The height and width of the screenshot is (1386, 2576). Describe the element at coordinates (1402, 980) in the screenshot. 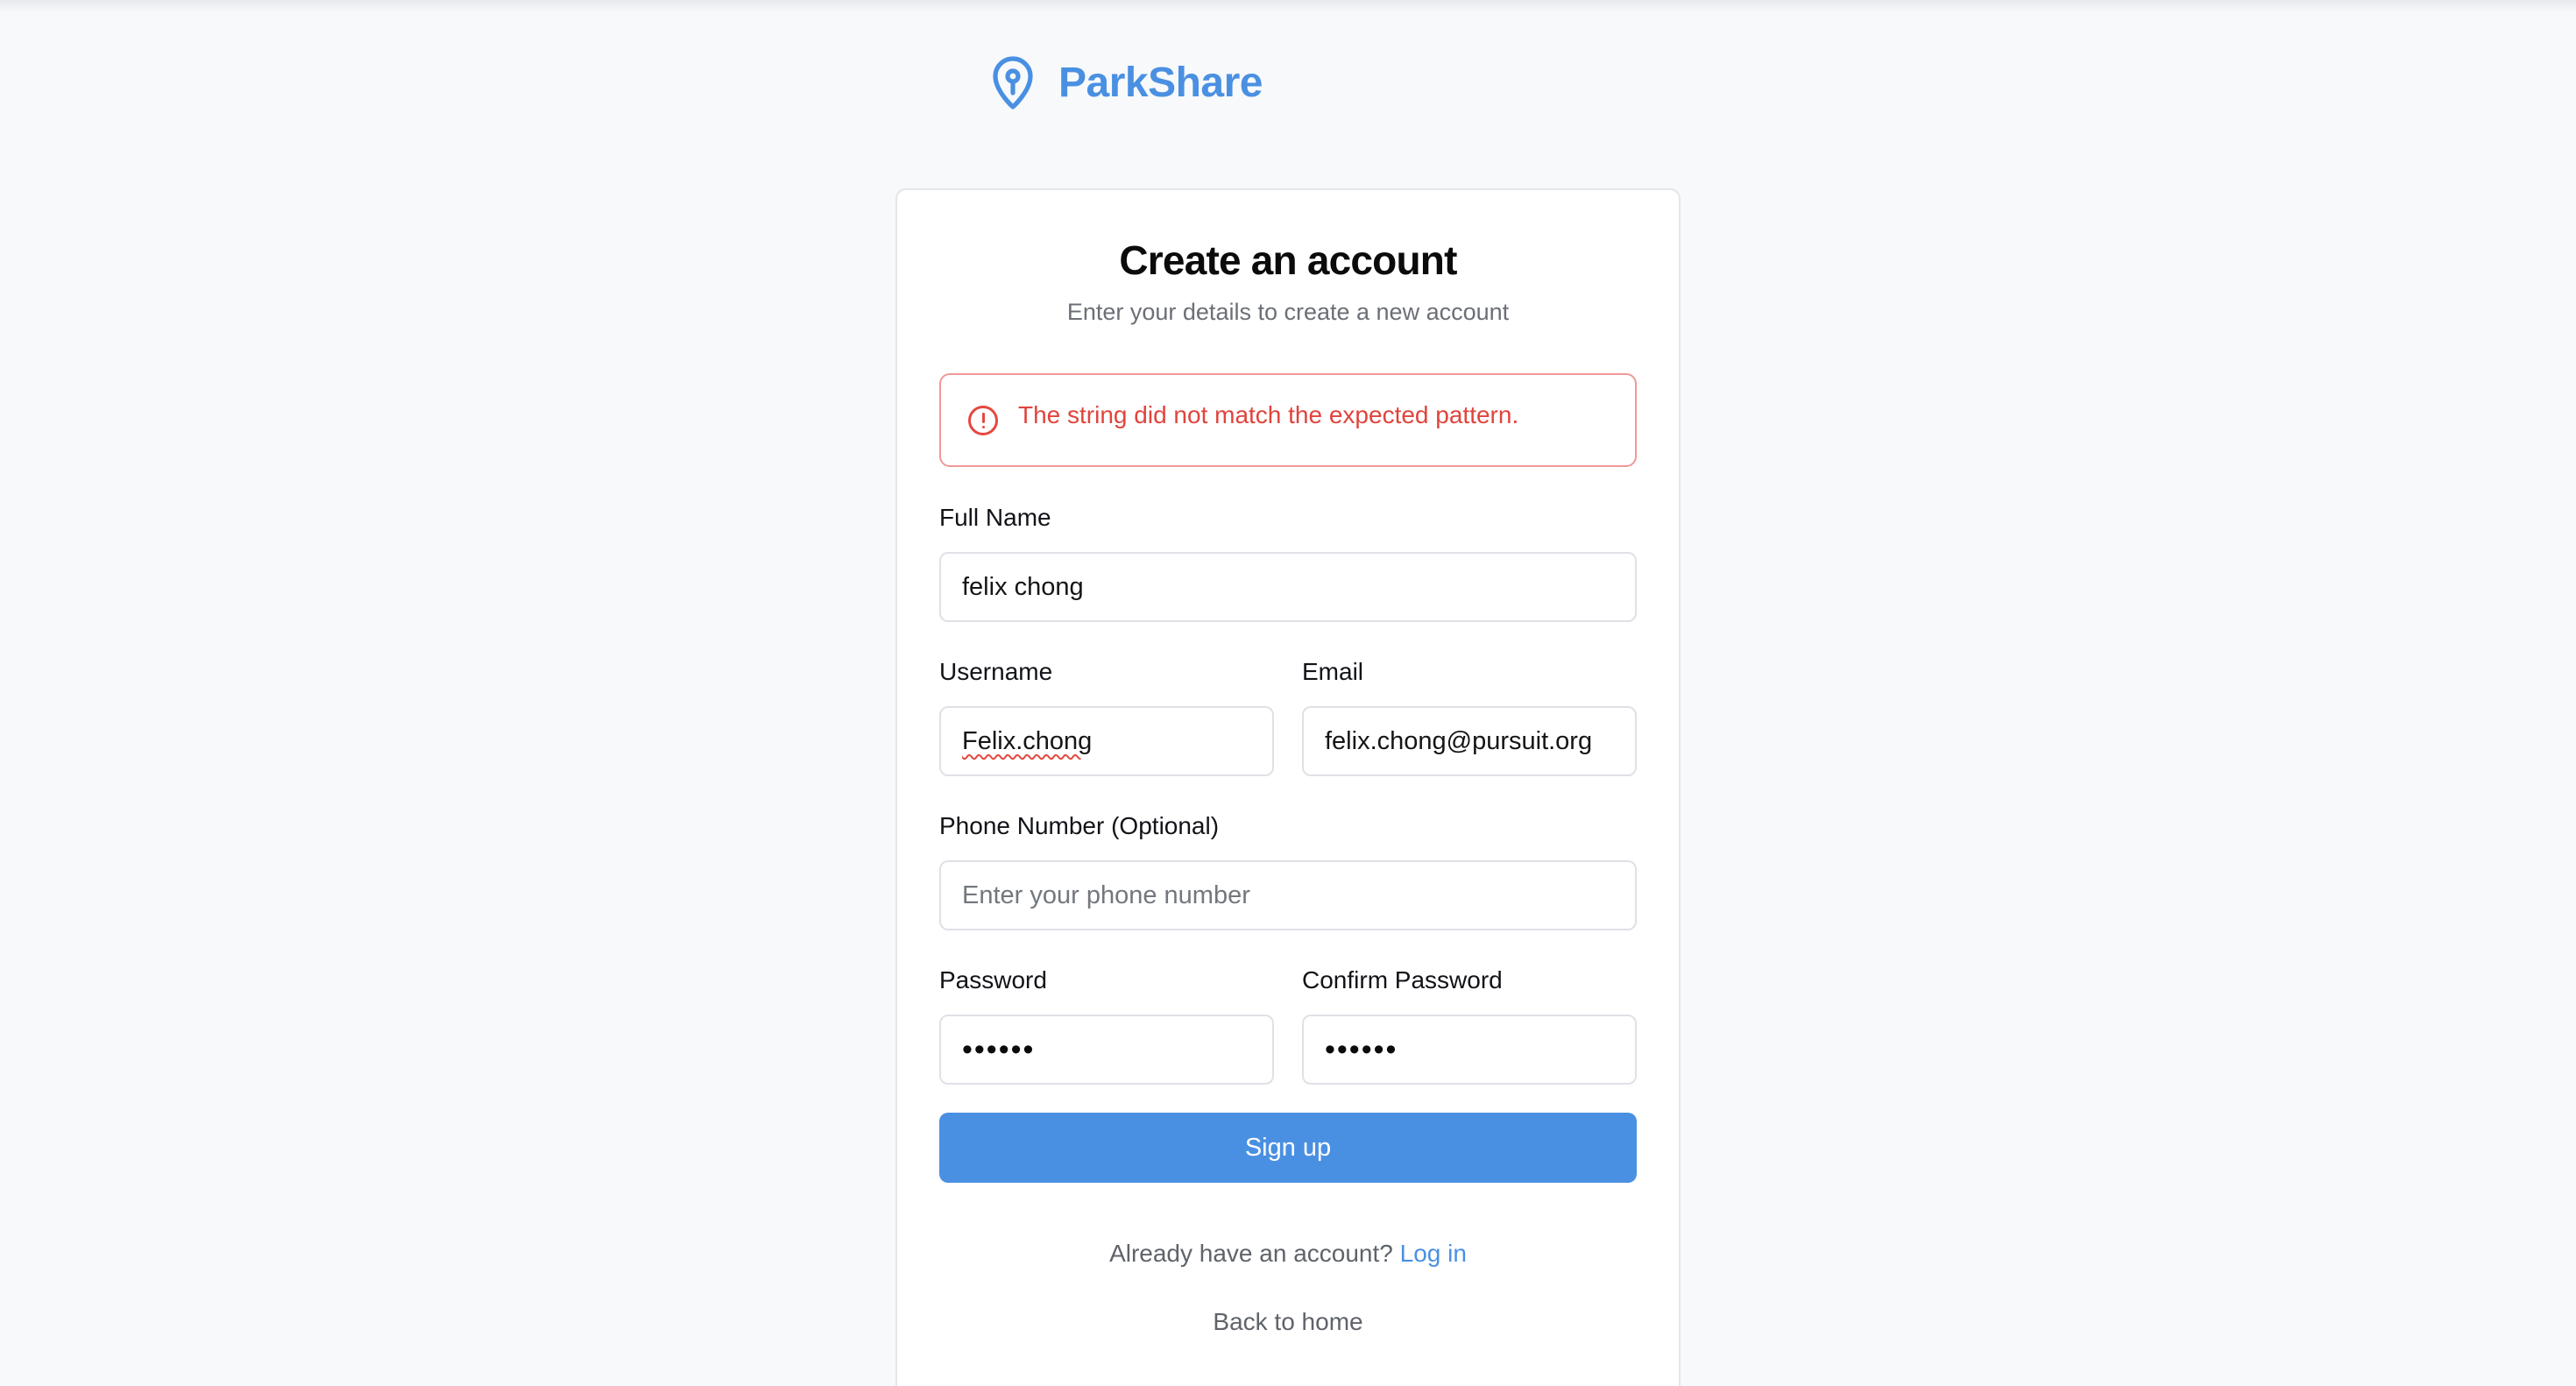

I see `confirm-password-label: Confirm Password` at that location.